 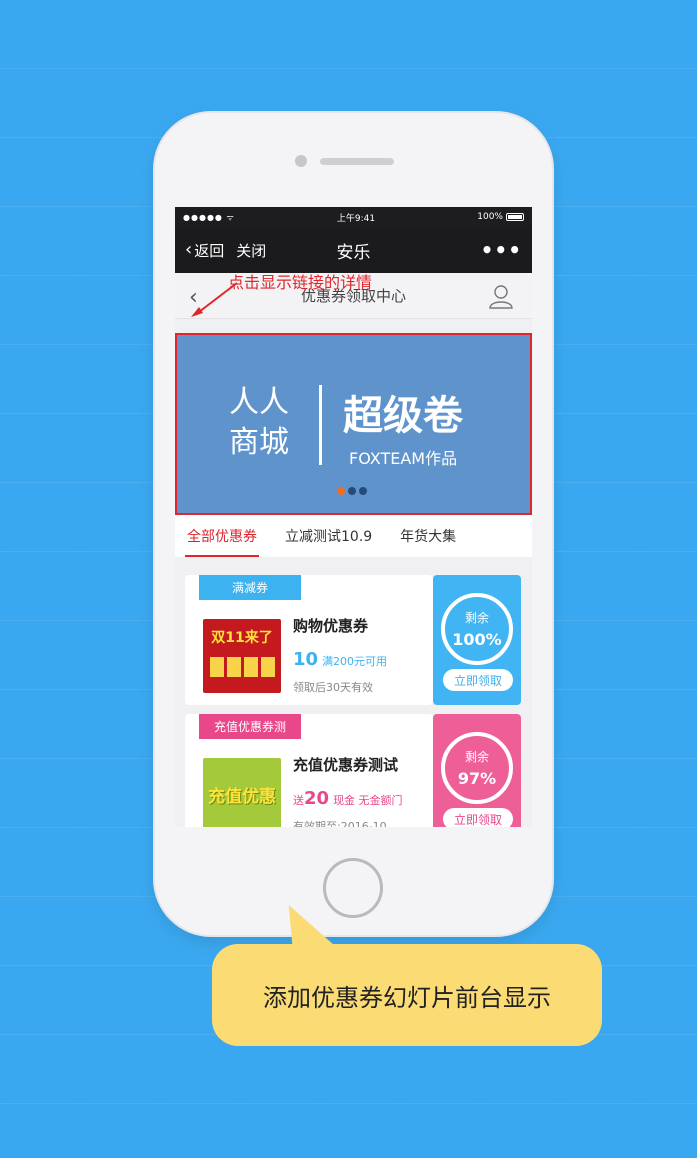 I want to click on coupon-value: 送20 现金 无金额门, so click(x=348, y=798).